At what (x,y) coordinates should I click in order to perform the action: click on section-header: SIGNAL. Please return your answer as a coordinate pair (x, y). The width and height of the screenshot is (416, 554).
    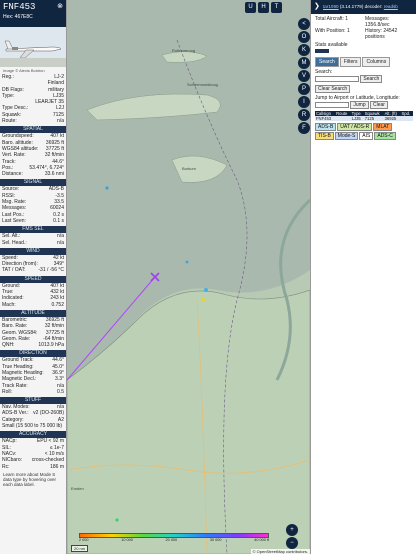
    Looking at the image, I should click on (33, 183).